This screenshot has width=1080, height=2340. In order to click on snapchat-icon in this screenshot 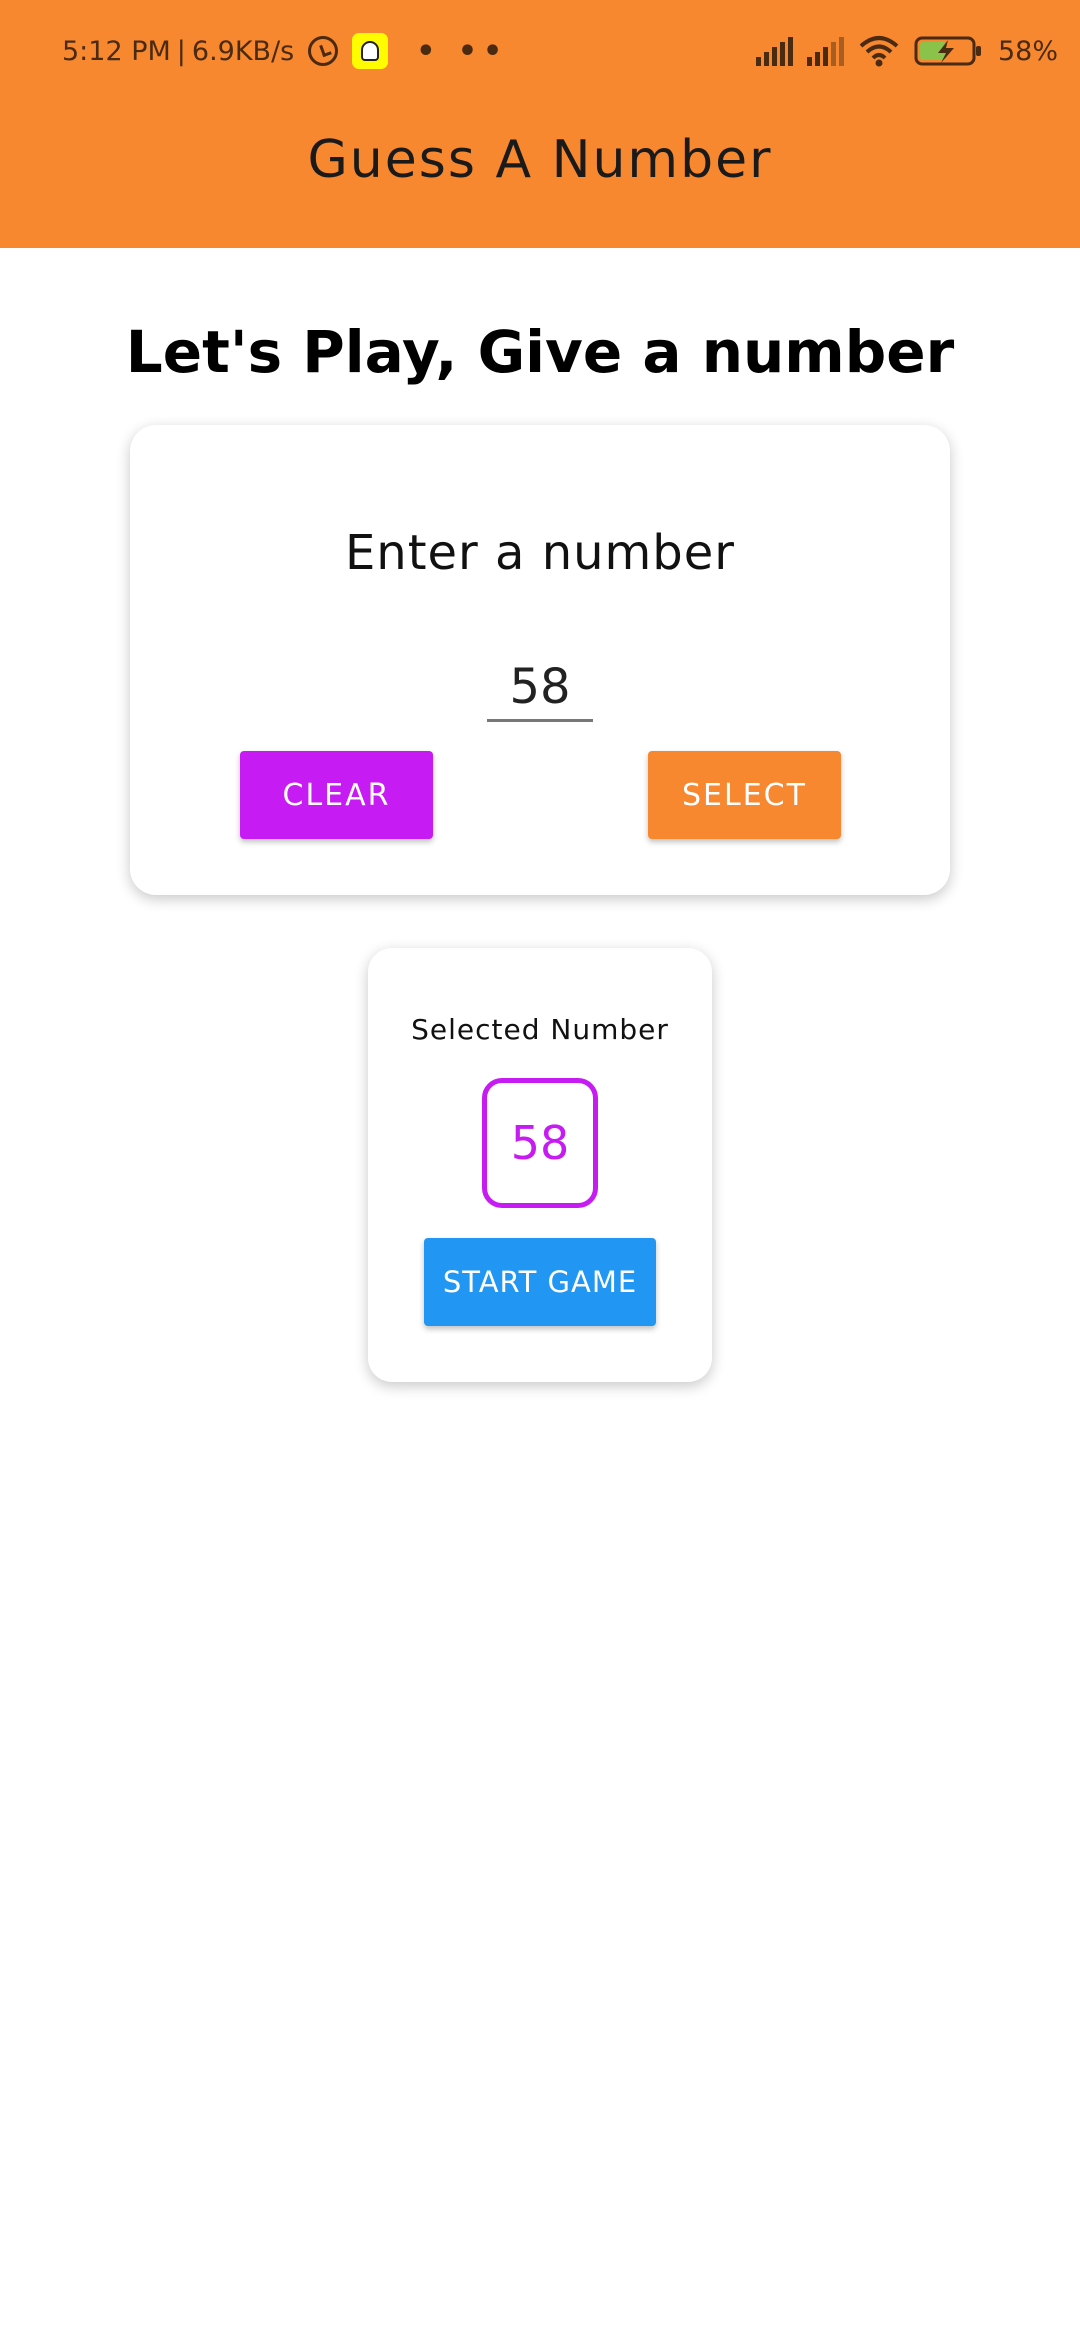, I will do `click(370, 51)`.